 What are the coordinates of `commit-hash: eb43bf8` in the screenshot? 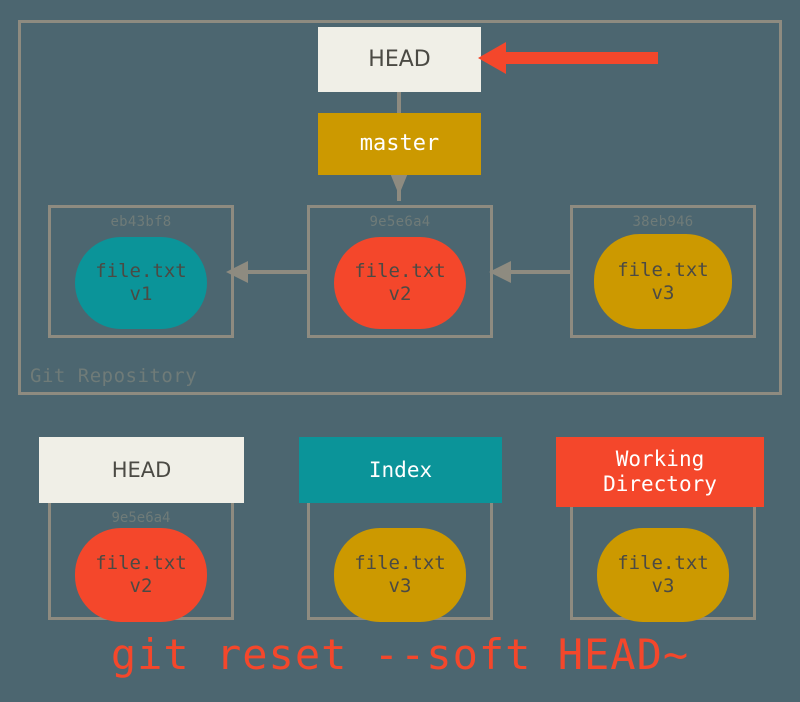 It's located at (141, 222).